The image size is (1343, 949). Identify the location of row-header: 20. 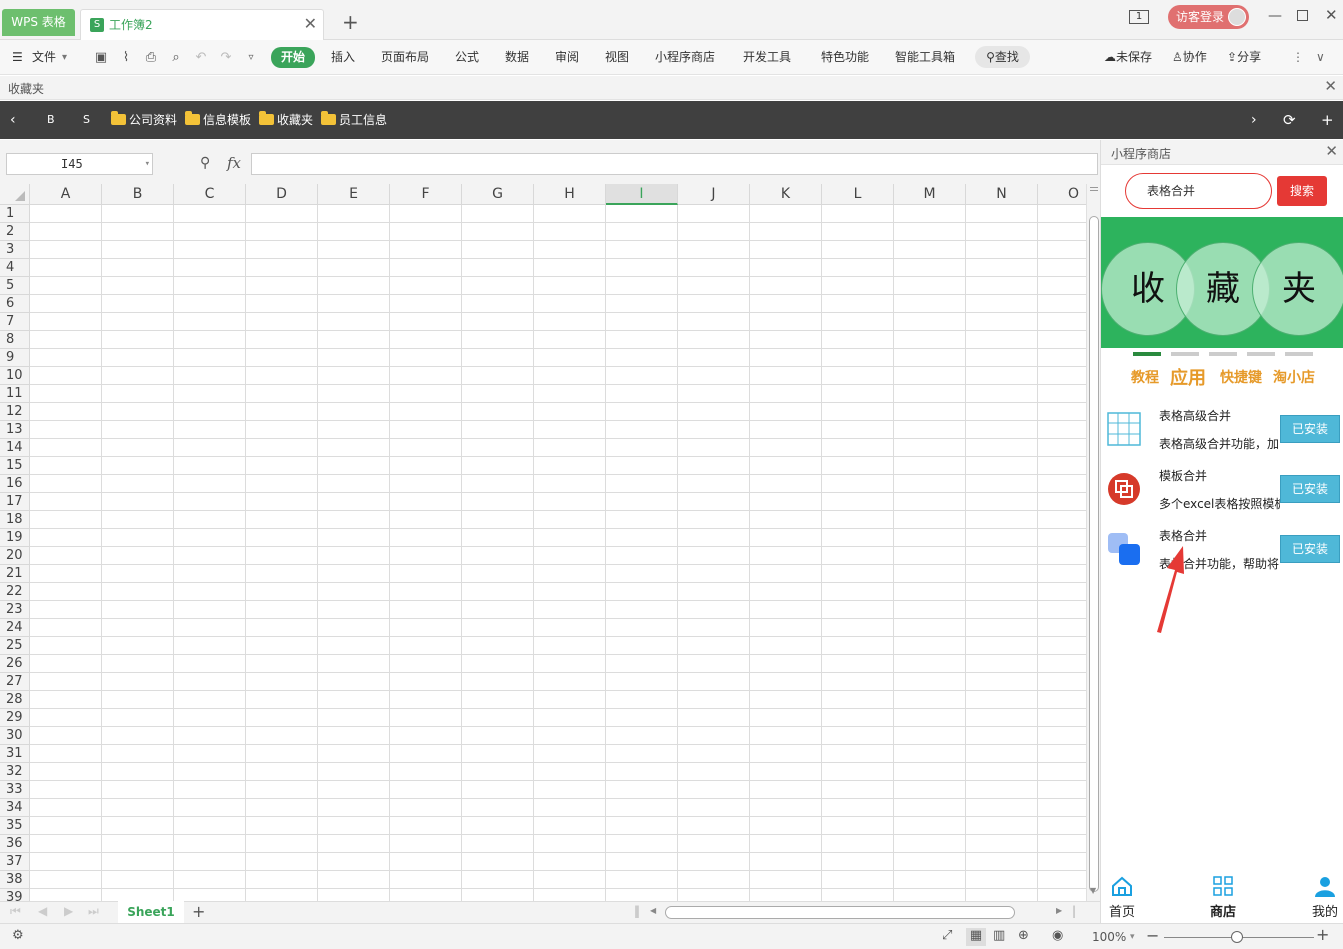
(15, 556).